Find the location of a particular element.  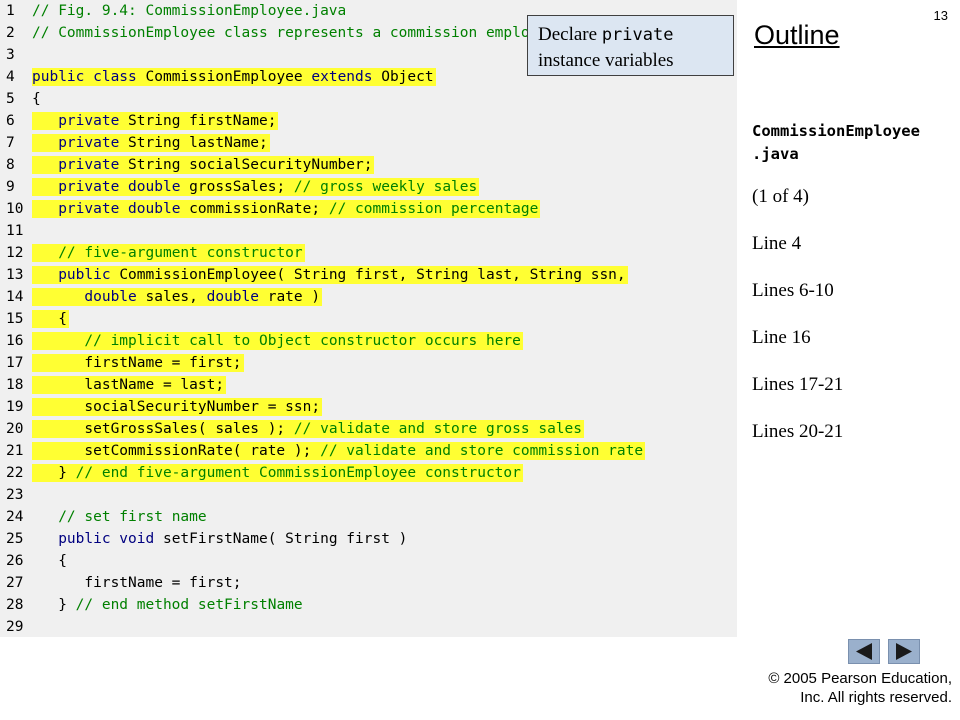

code-token: CommissionEmployee is located at coordinates (228, 77).